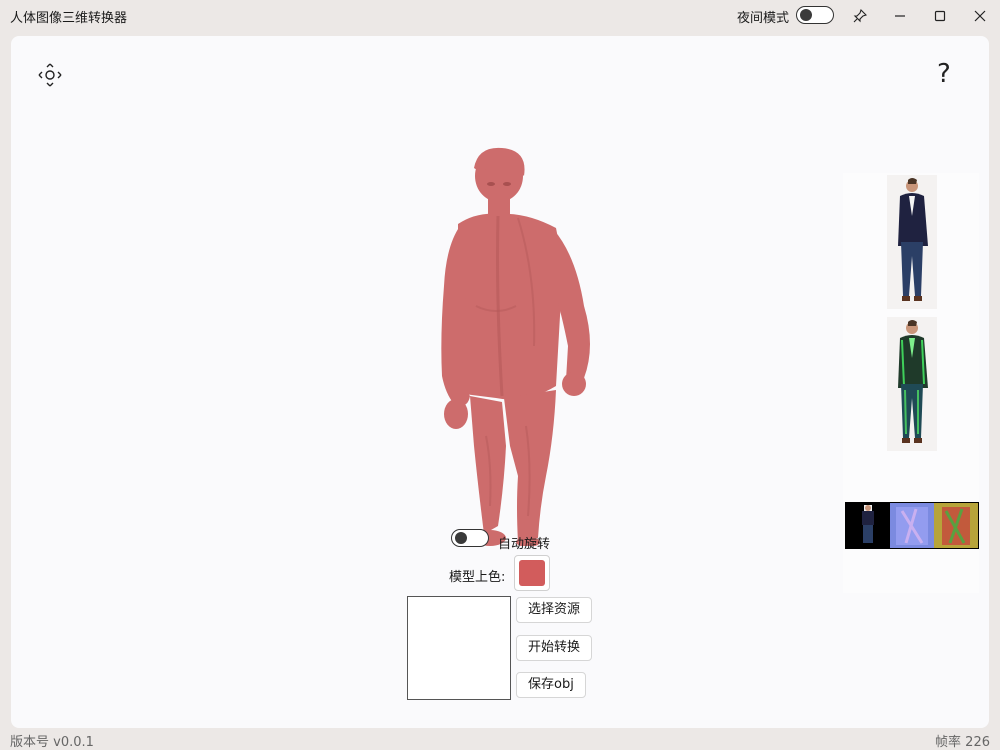  What do you see at coordinates (69, 18) in the screenshot?
I see `app-title: 人体图像三维转换器` at bounding box center [69, 18].